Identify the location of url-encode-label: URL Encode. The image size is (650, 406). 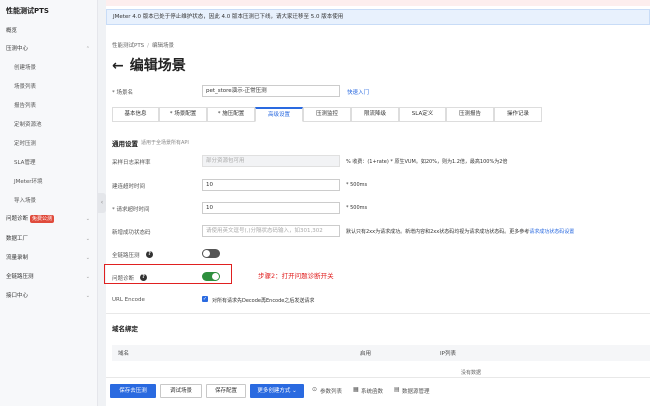
(128, 300).